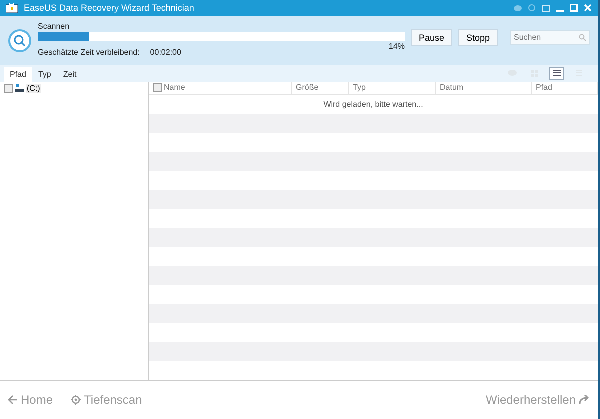 The image size is (600, 419). Describe the element at coordinates (89, 52) in the screenshot. I see `eta-label: Geschätzte Zeit verbleibend:` at that location.